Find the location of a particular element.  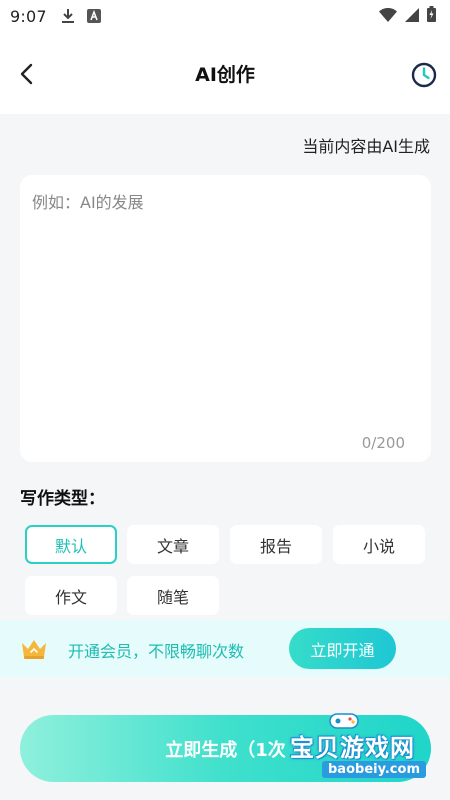

history-button is located at coordinates (424, 75).